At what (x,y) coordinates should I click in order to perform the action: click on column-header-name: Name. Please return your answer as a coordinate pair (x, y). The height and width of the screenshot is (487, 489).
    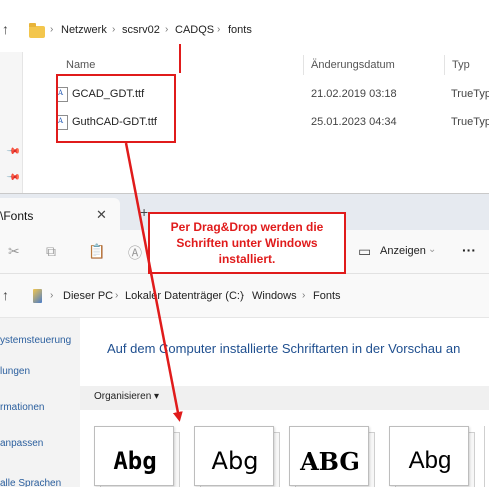
    Looking at the image, I should click on (80, 65).